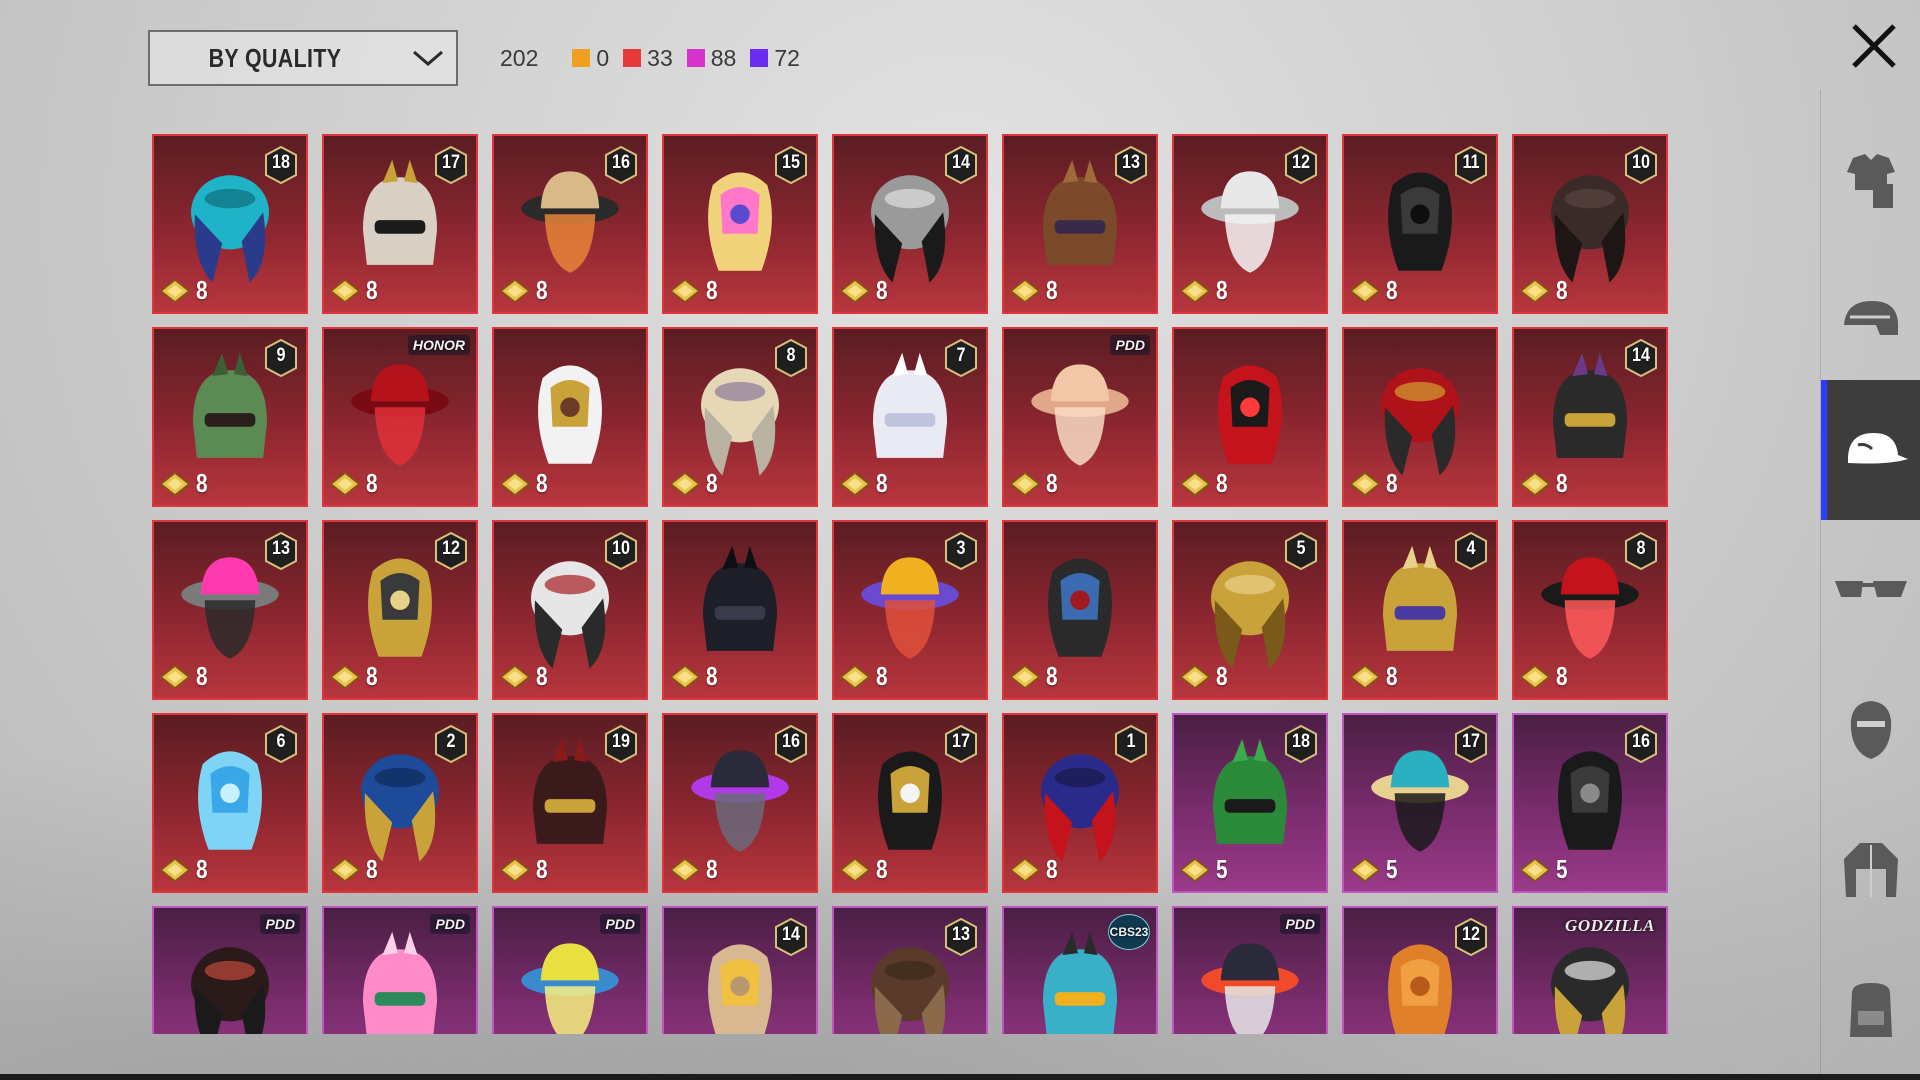 This screenshot has width=1920, height=1080. I want to click on item-card: 38, so click(910, 610).